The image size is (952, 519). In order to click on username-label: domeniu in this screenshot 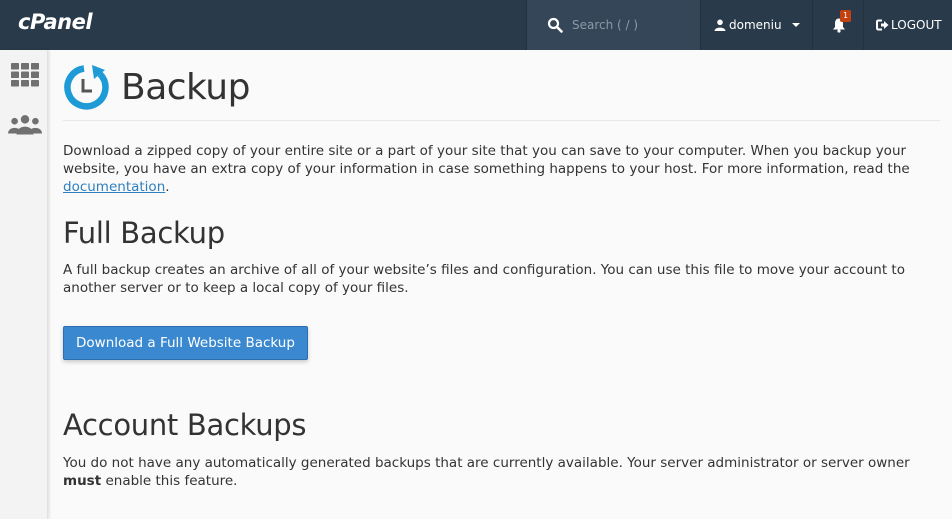, I will do `click(755, 25)`.